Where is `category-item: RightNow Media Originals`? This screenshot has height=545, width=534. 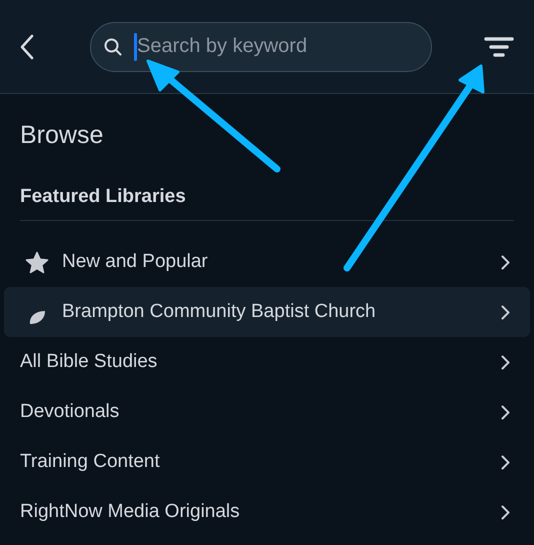
category-item: RightNow Media Originals is located at coordinates (267, 512).